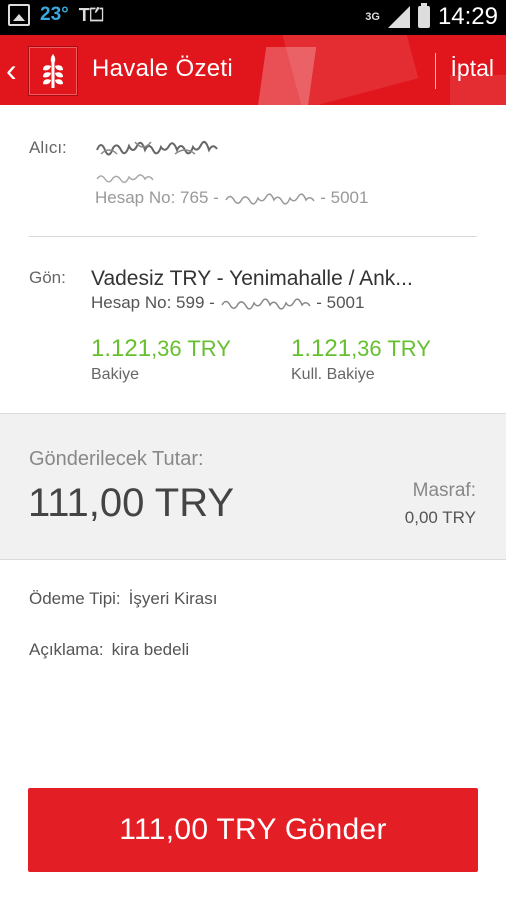 The height and width of the screenshot is (900, 506). What do you see at coordinates (162, 68) in the screenshot?
I see `page-title: Havale Özeti` at bounding box center [162, 68].